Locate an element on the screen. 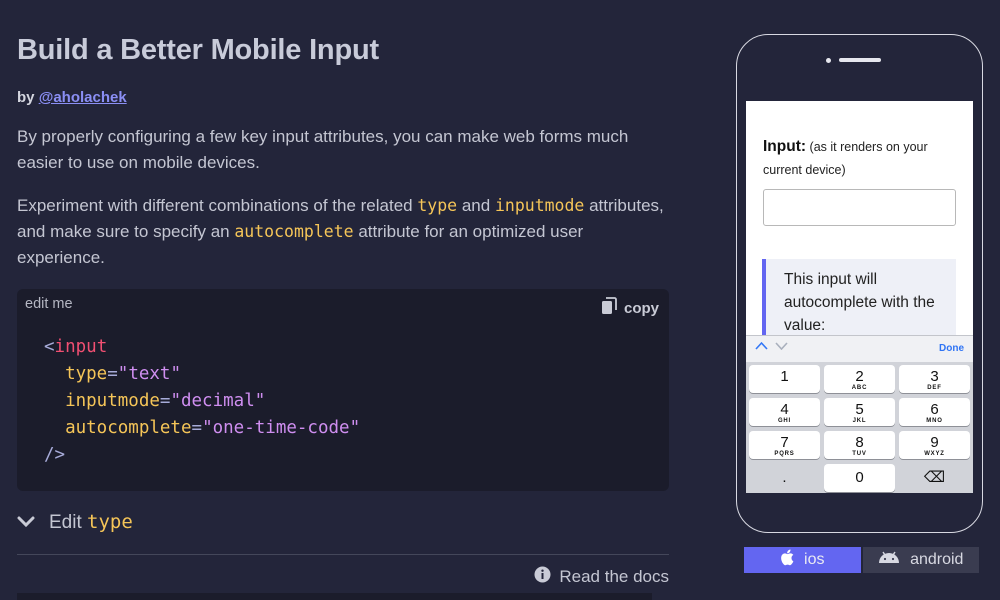  key-9: 9 WXYZ is located at coordinates (934, 445).